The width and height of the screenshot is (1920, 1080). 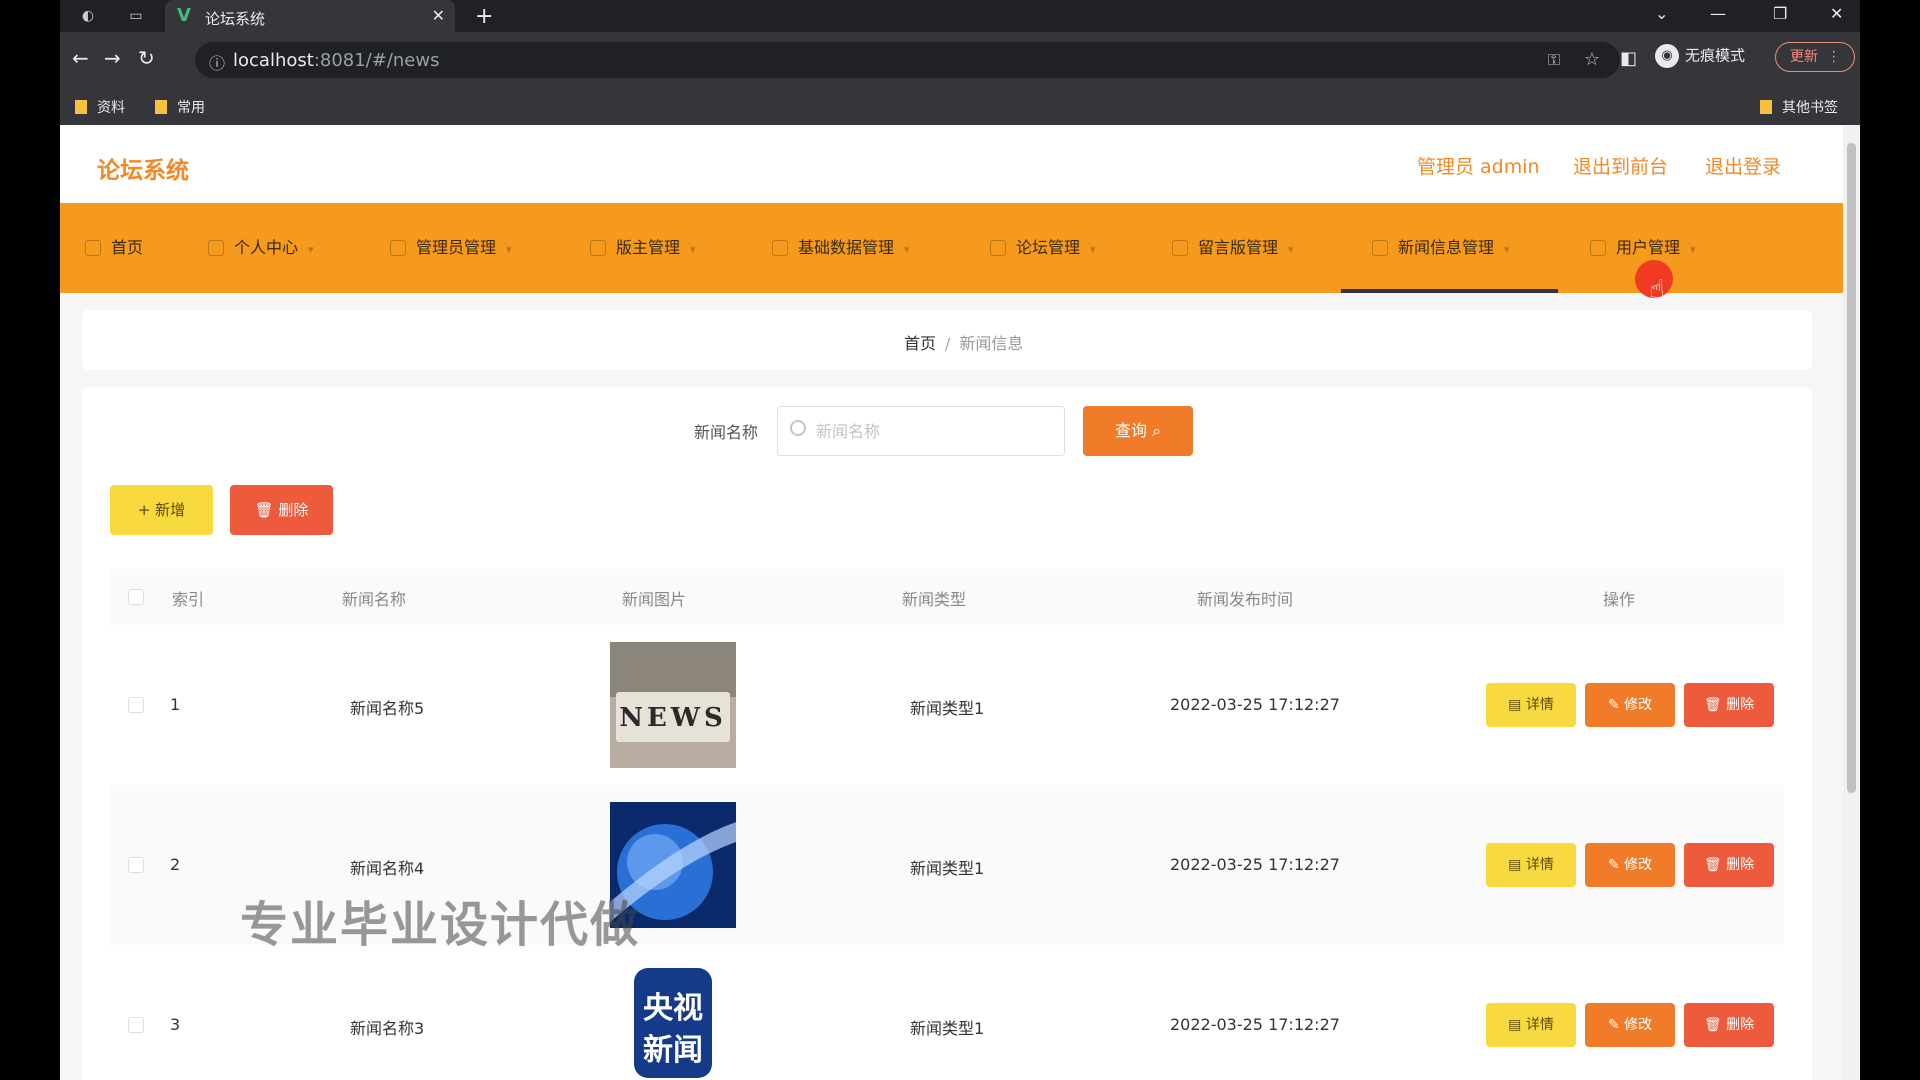 What do you see at coordinates (991, 343) in the screenshot?
I see `breadcrumb-current: 新闻信息` at bounding box center [991, 343].